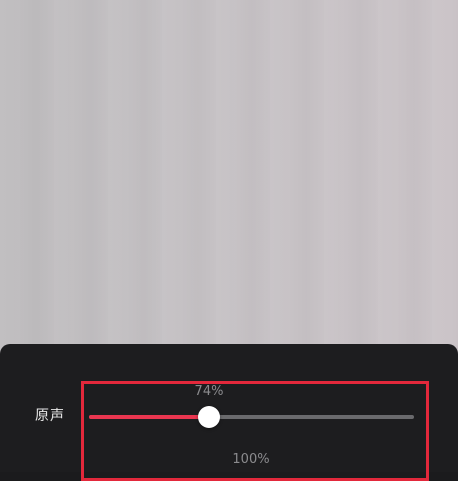  What do you see at coordinates (251, 417) in the screenshot?
I see `original-sound-slider` at bounding box center [251, 417].